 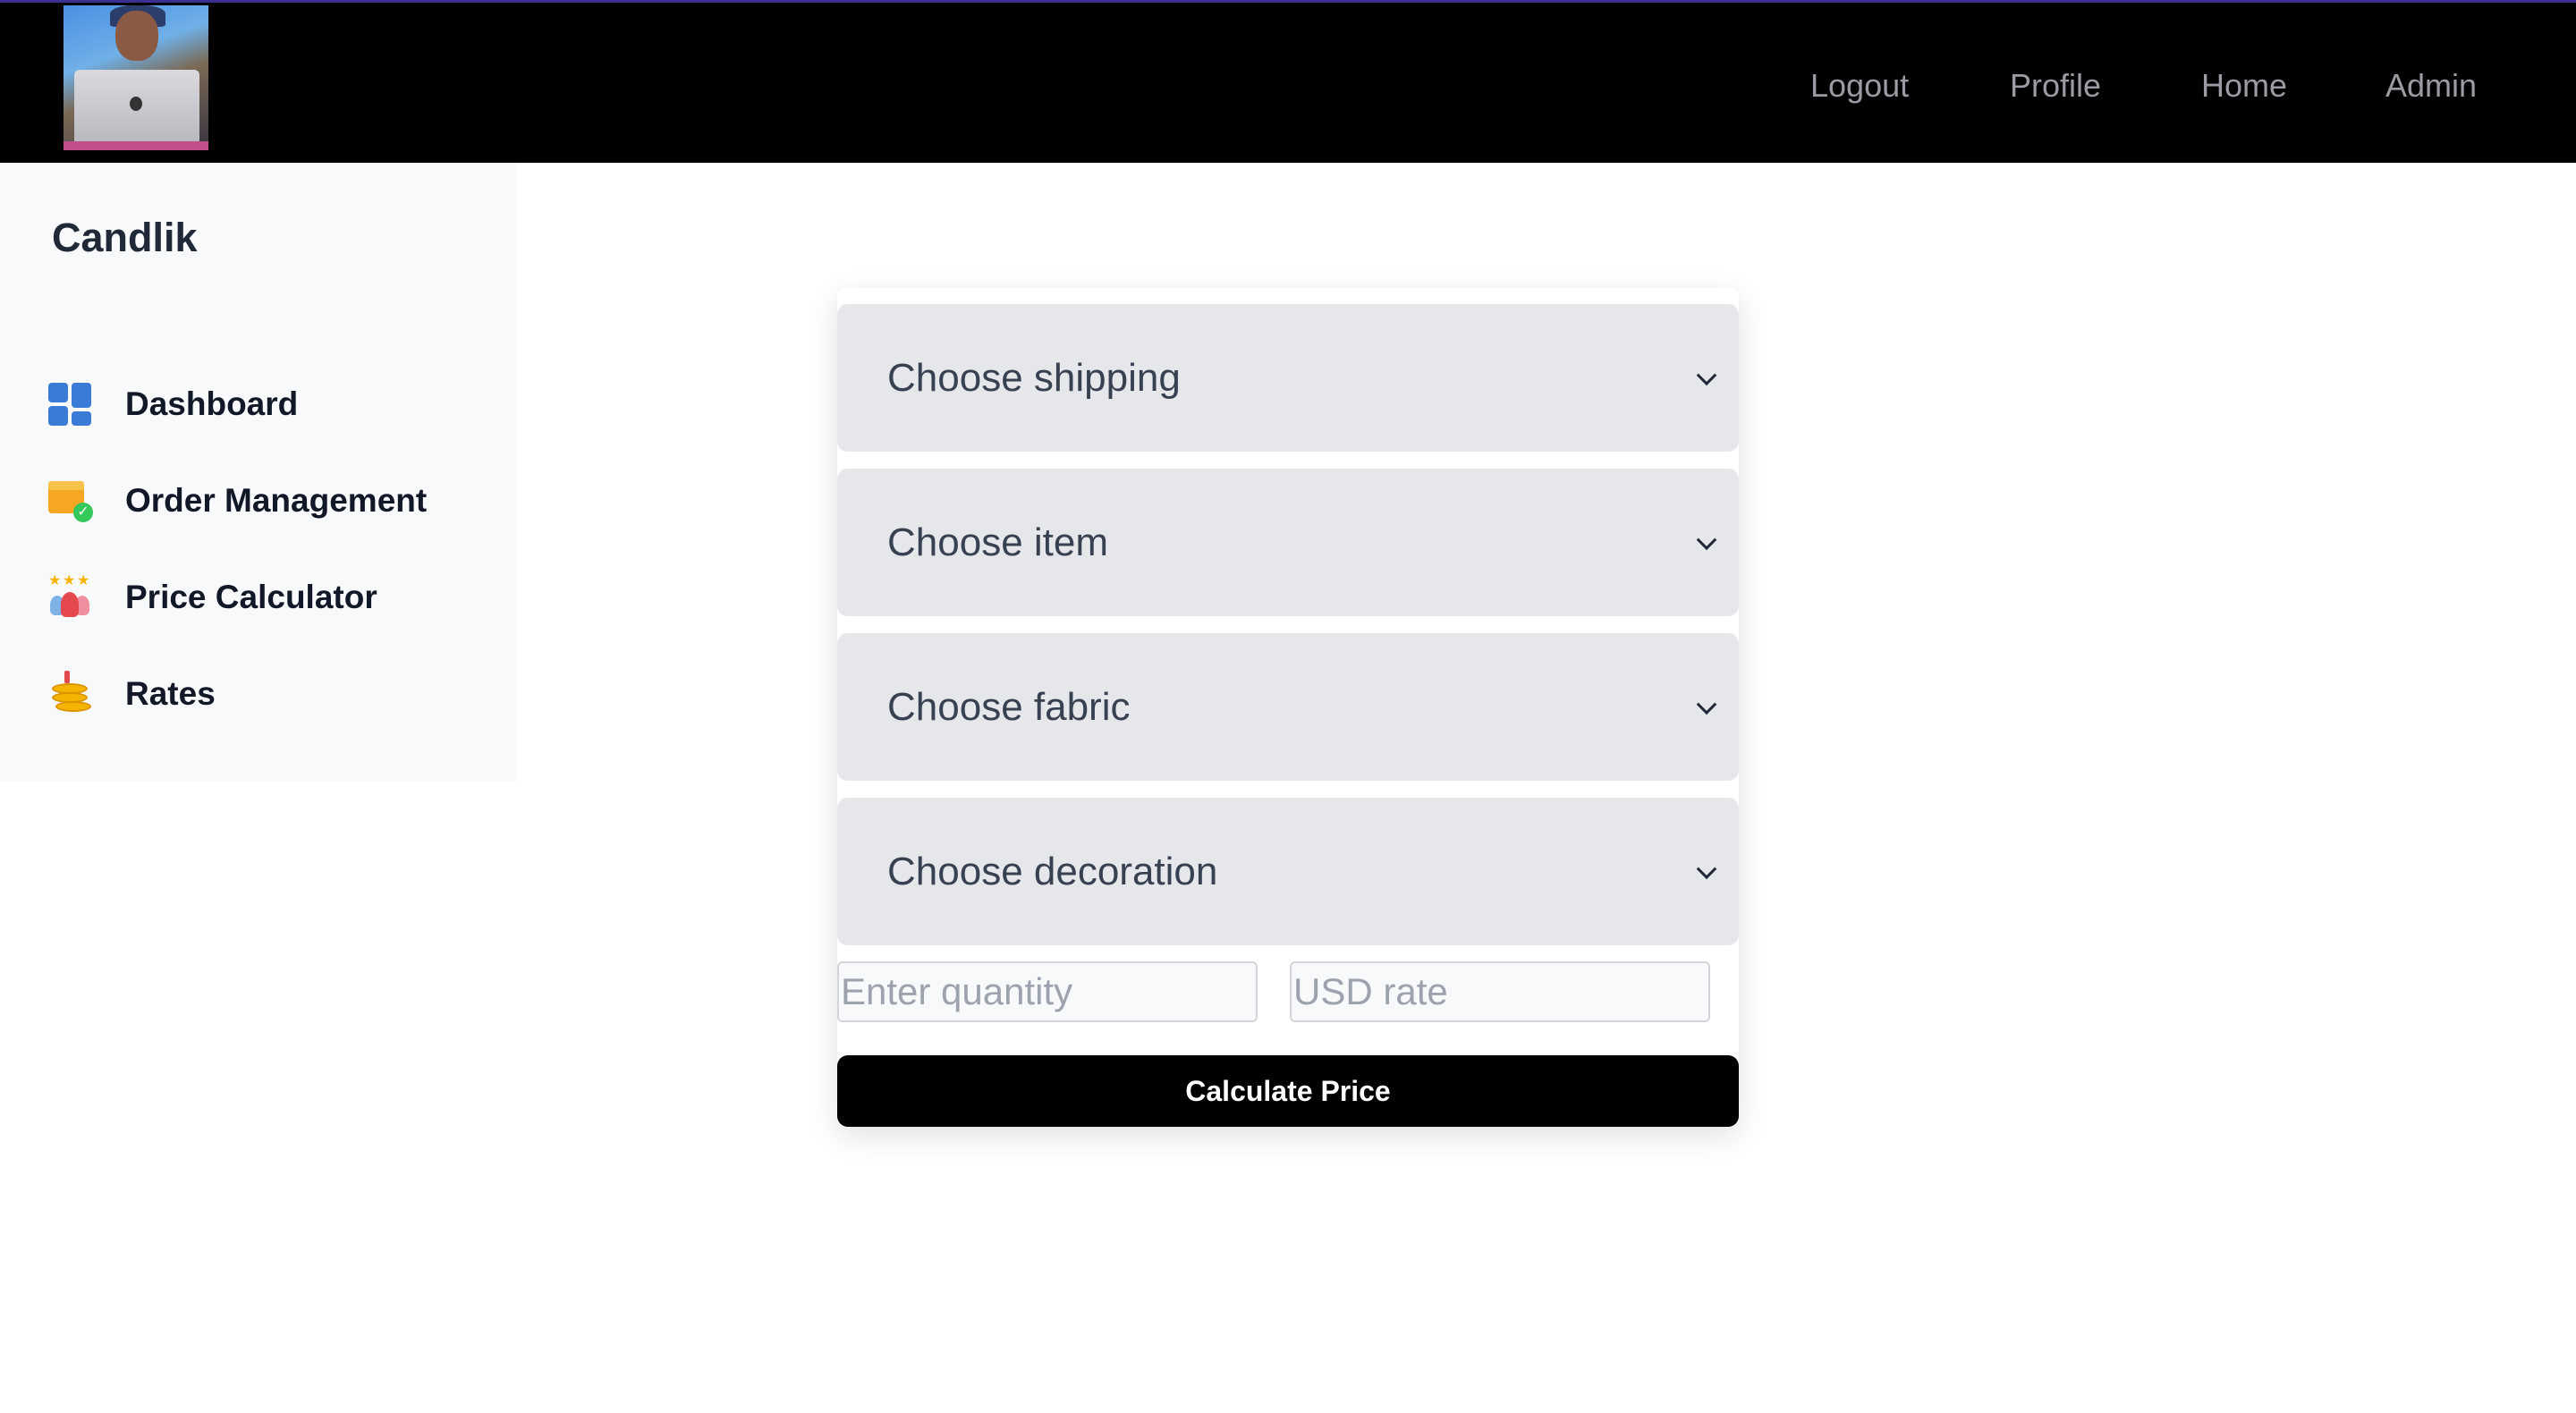 I want to click on shipping-select: Choose shipping, so click(x=1288, y=378).